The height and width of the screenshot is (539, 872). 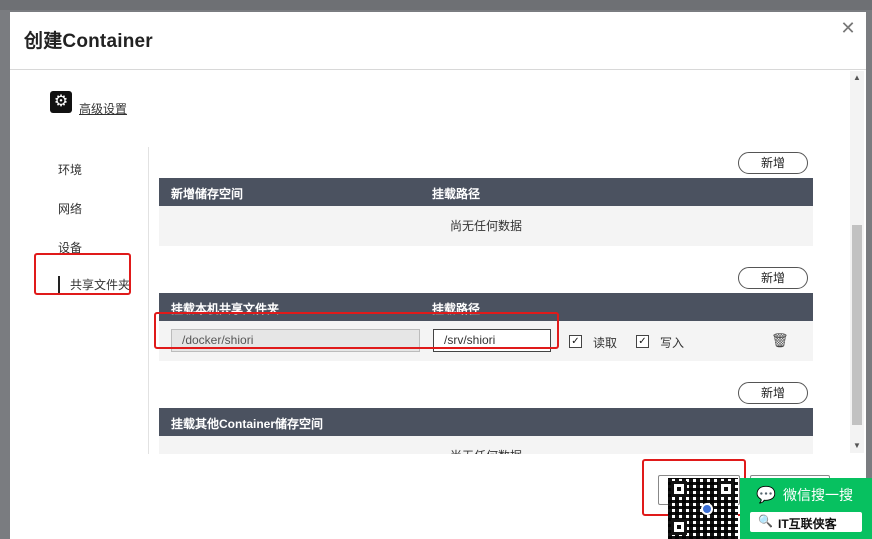 I want to click on nav-item-devices: 设备, so click(x=70, y=247).